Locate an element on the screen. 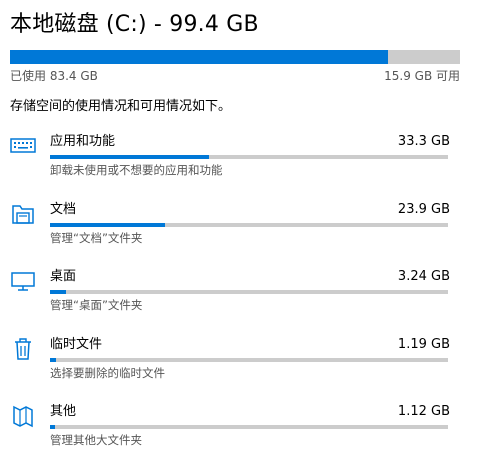  keyboard-icon is located at coordinates (23, 146).